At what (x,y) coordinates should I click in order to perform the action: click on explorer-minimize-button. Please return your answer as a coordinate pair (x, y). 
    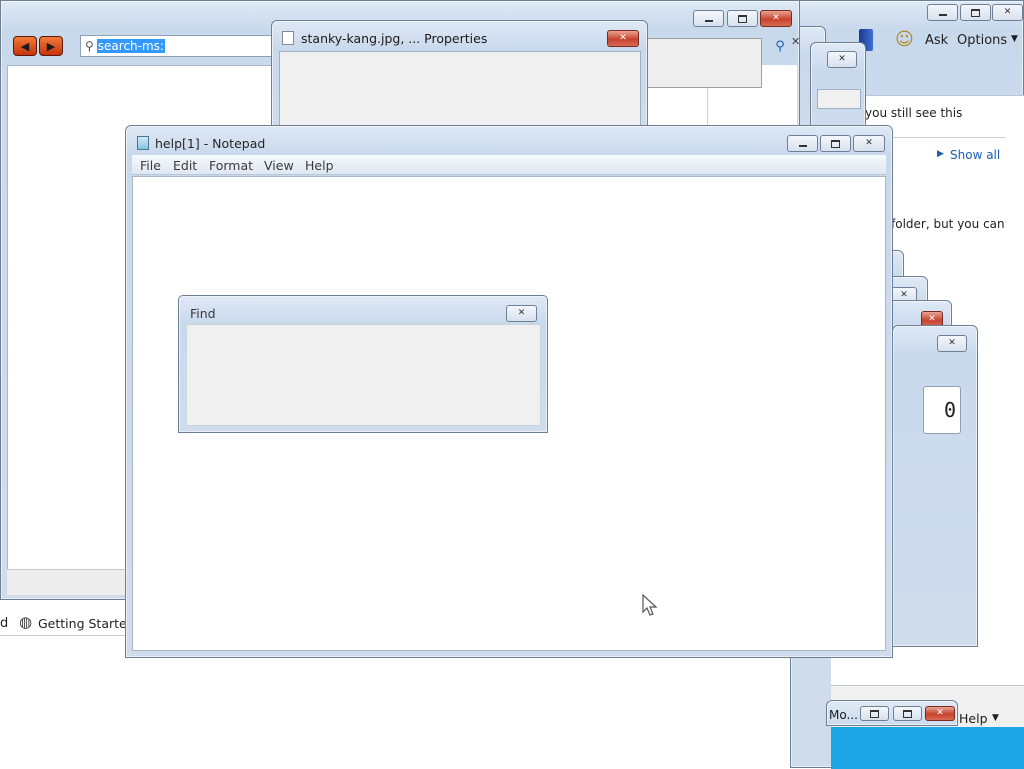
    Looking at the image, I should click on (708, 18).